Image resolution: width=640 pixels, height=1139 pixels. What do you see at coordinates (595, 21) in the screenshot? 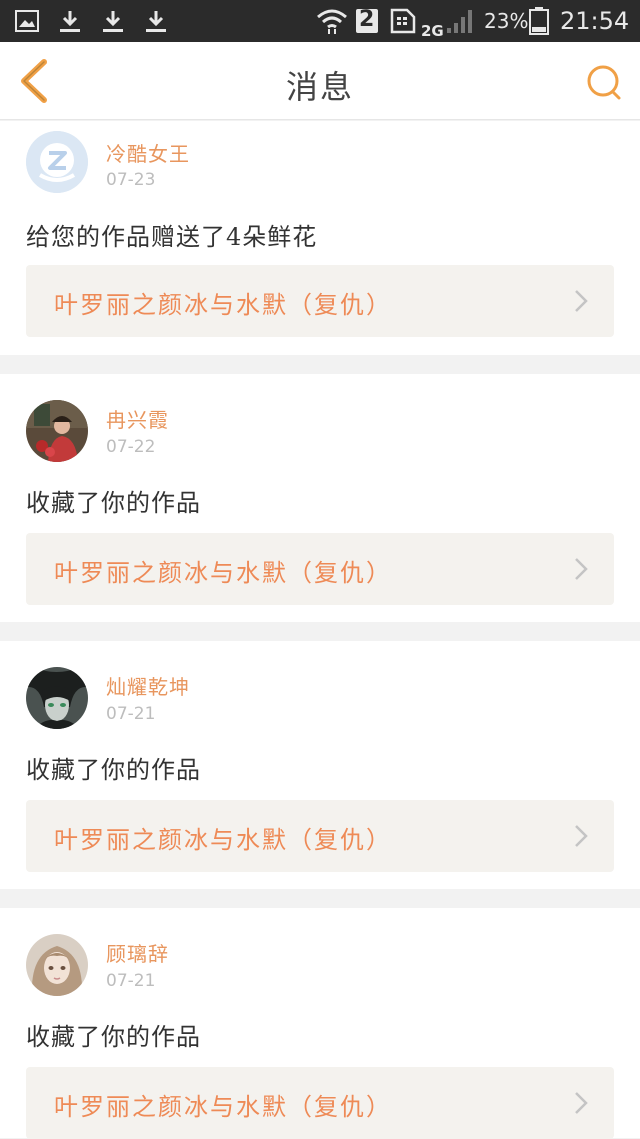
I see `clock: 21:54` at bounding box center [595, 21].